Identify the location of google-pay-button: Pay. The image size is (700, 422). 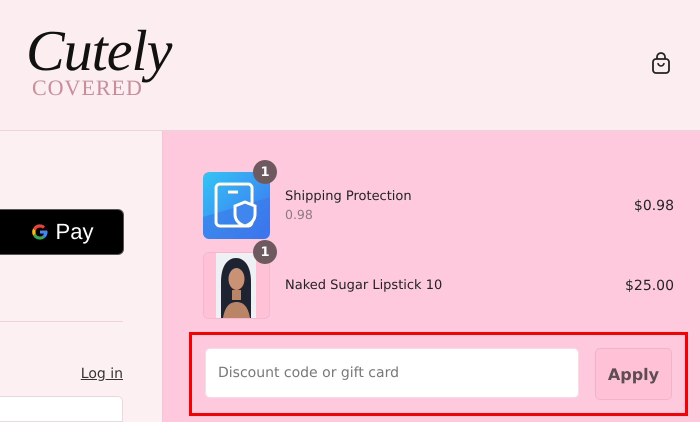
(62, 232).